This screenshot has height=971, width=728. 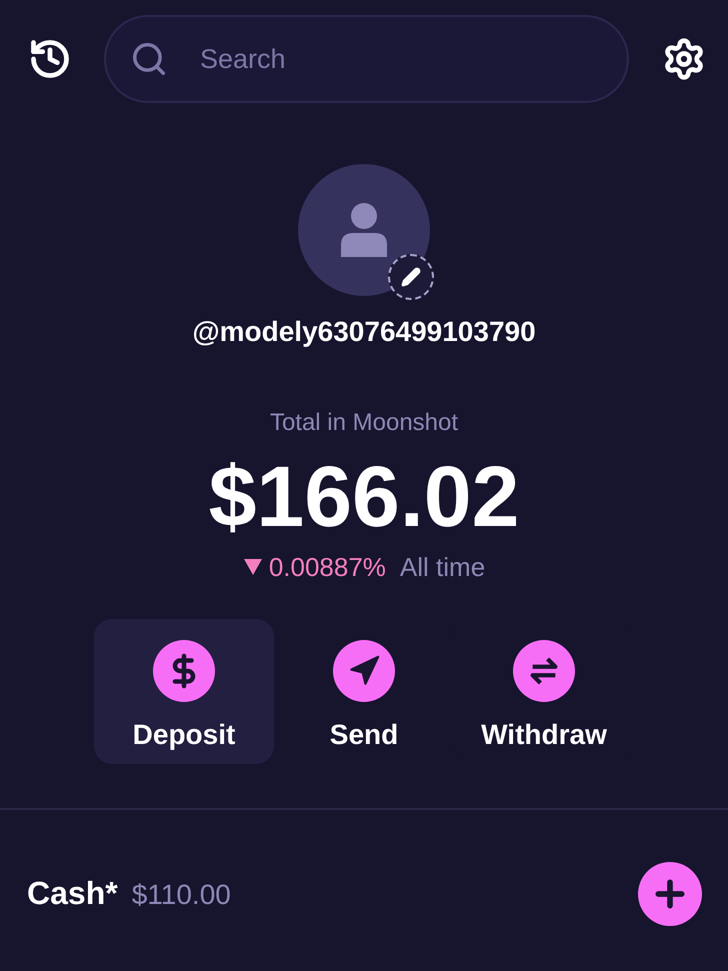 I want to click on search-field: Search, so click(x=366, y=59).